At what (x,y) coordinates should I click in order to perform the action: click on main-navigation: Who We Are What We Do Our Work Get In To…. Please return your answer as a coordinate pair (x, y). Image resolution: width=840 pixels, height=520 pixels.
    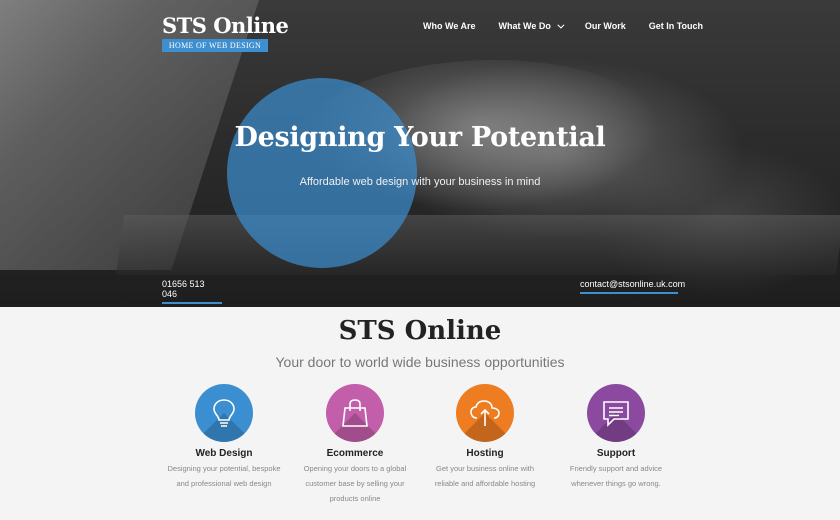
    Looking at the image, I should click on (563, 26).